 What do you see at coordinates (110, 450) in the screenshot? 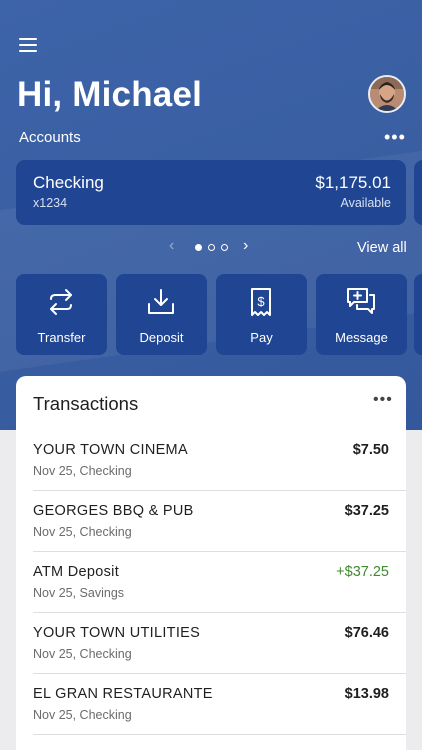
I see `transaction-merchant: YOUR TOWN CINEMA` at bounding box center [110, 450].